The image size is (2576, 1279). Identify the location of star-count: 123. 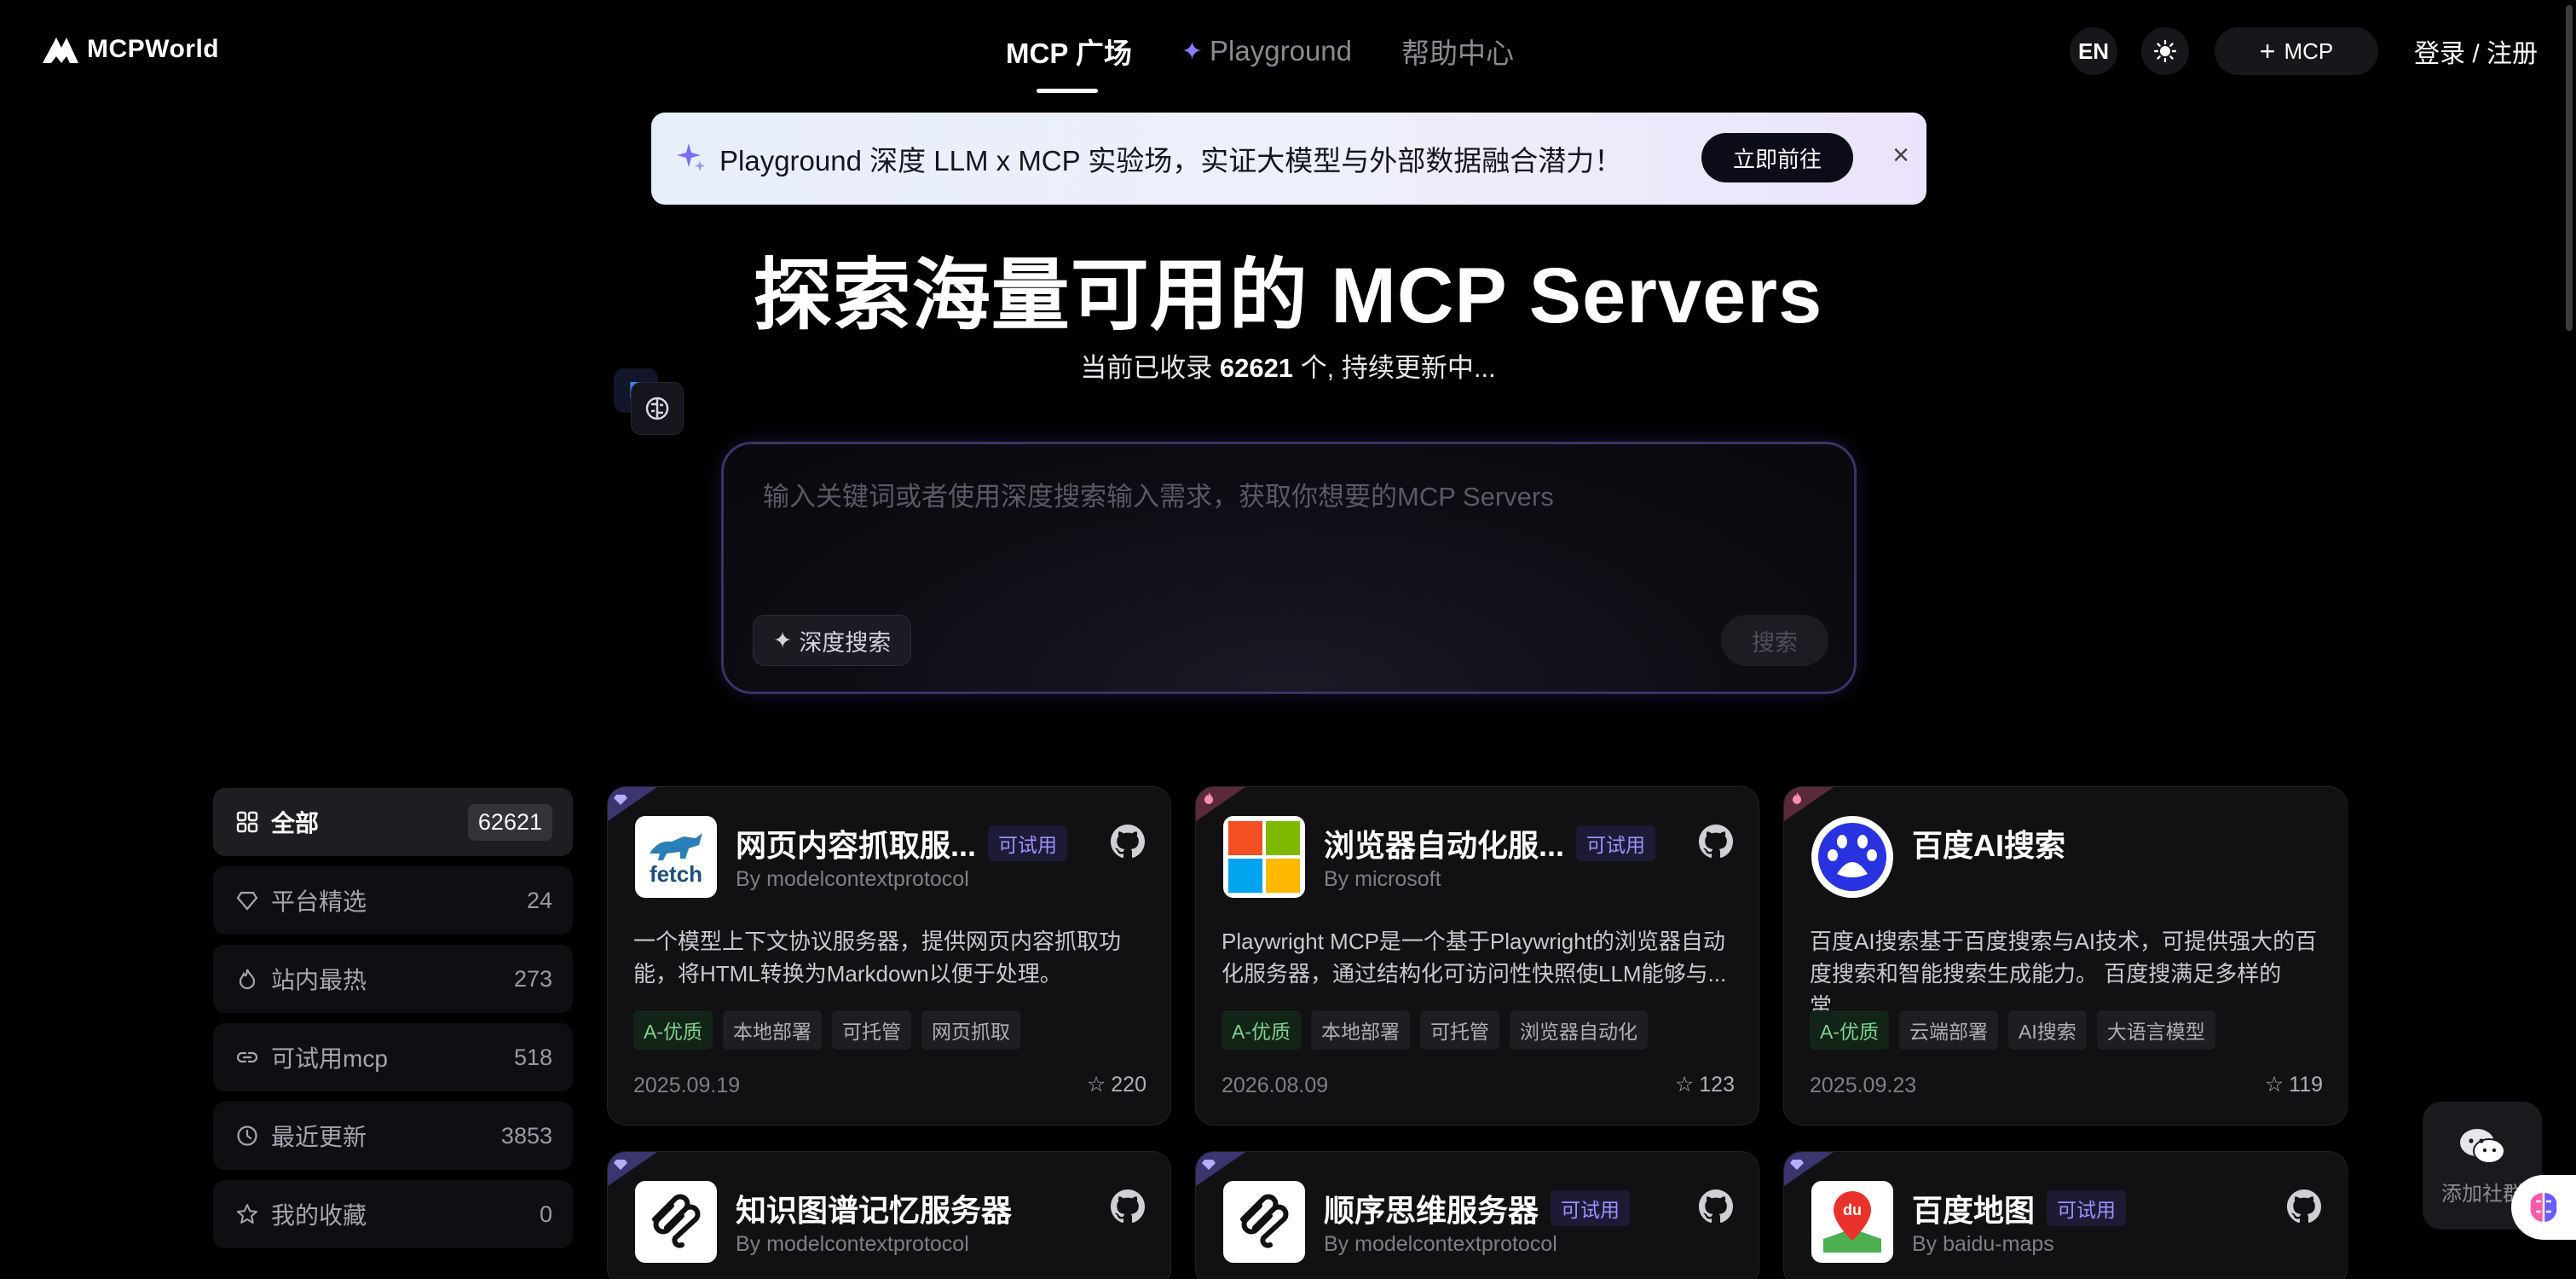
(1717, 1084).